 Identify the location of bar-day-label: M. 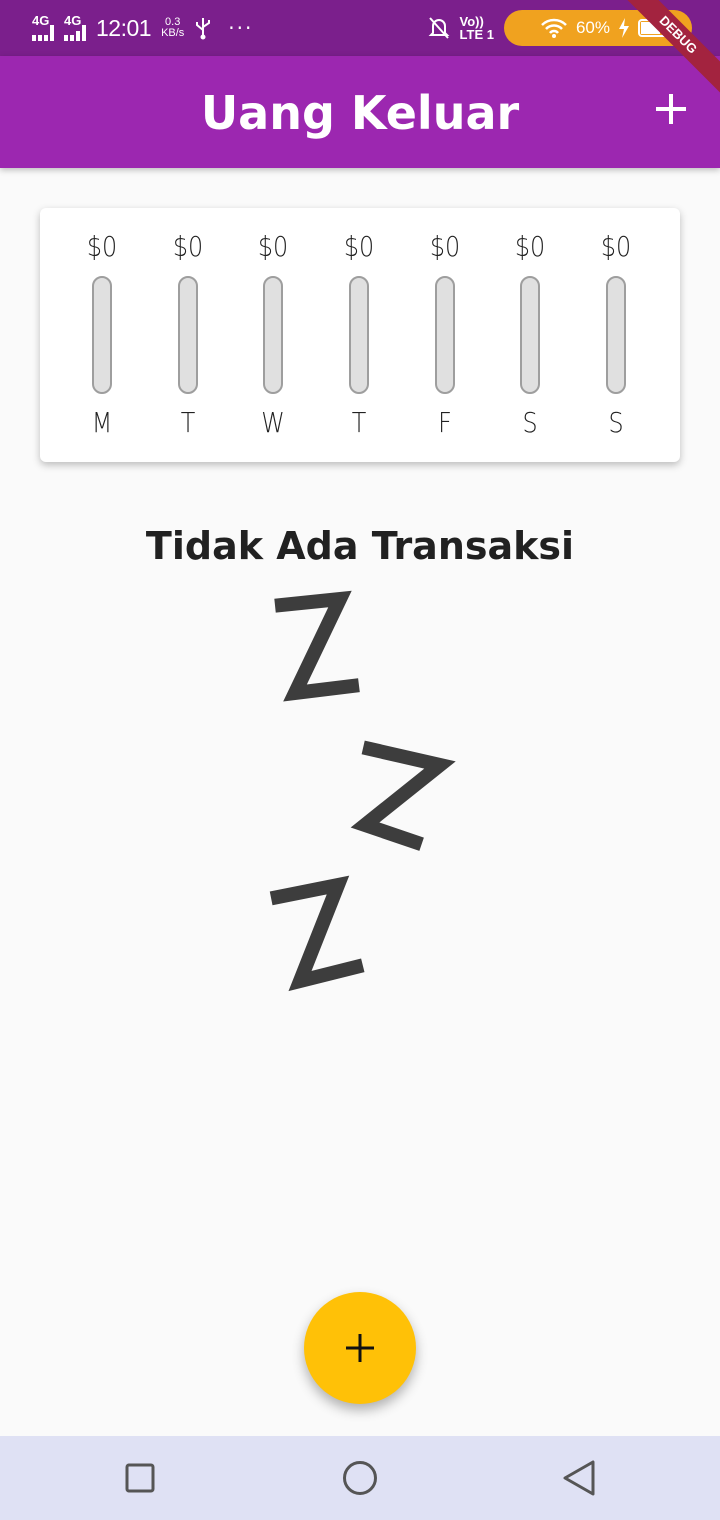
(102, 422).